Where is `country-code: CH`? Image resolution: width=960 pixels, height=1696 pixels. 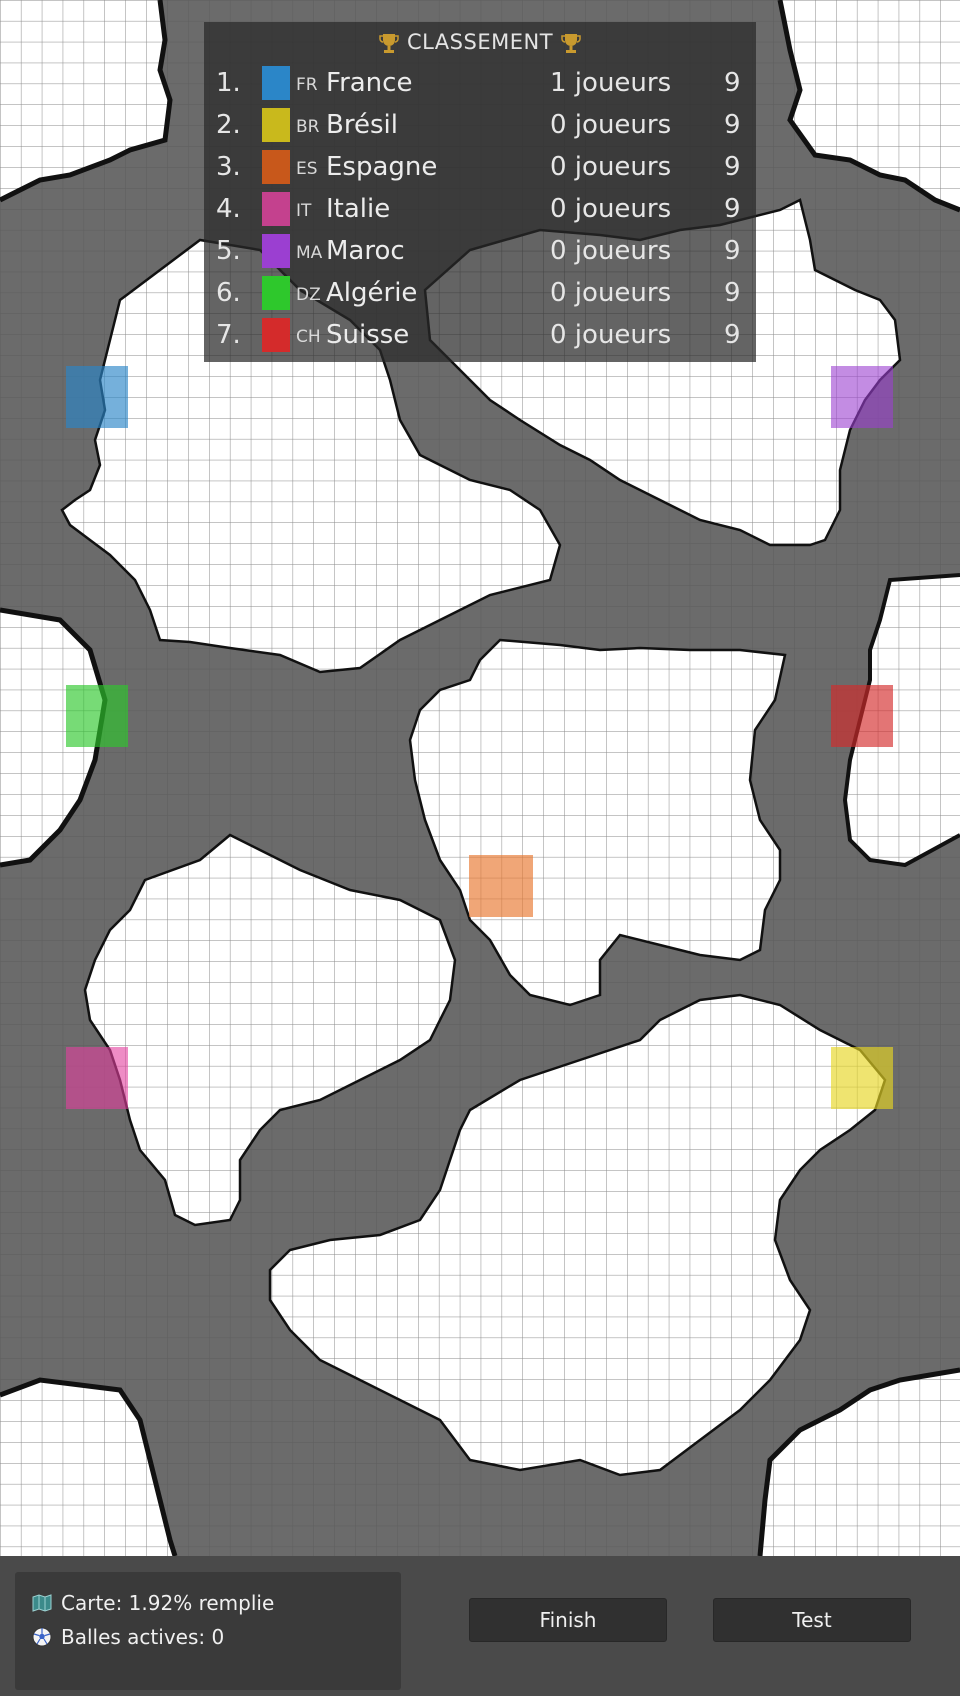
country-code: CH is located at coordinates (308, 337).